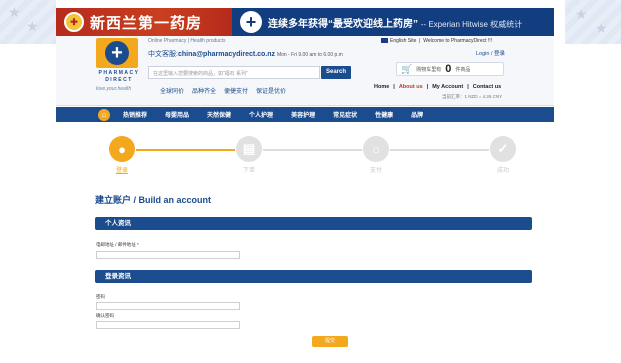 Image resolution: width=621 pixels, height=363 pixels. I want to click on nav-about-us: About us, so click(411, 87).